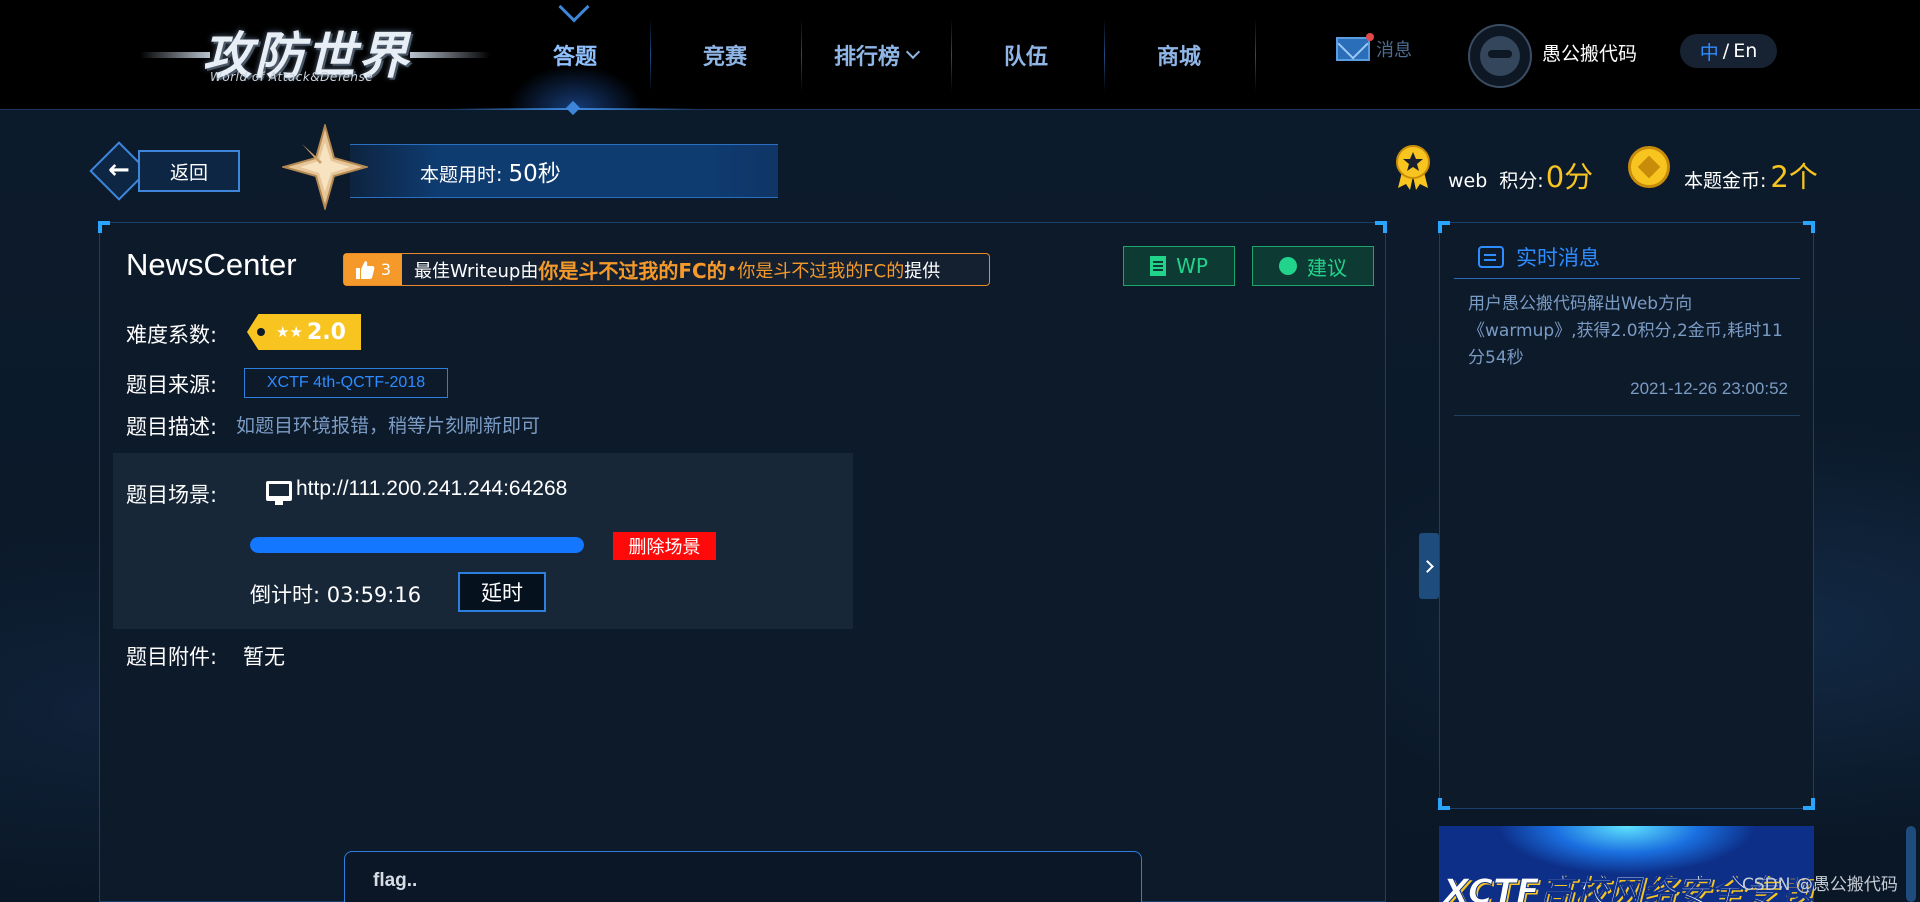  Describe the element at coordinates (325, 167) in the screenshot. I see `compass-star-icon` at that location.